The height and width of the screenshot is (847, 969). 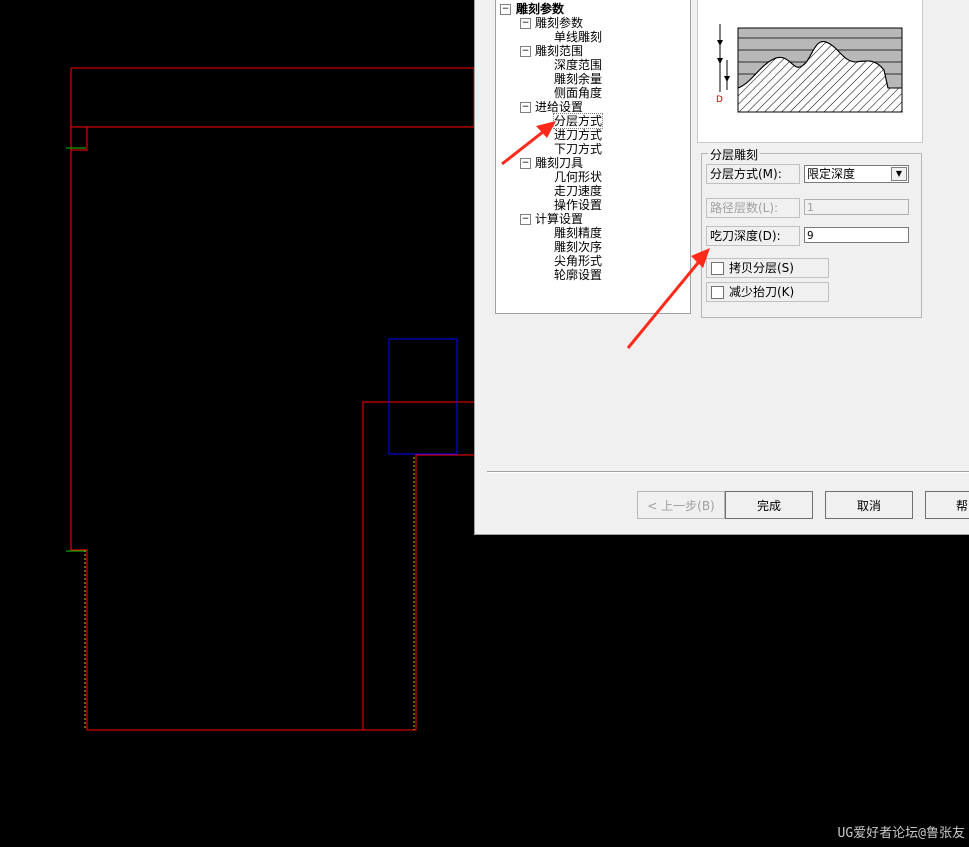 What do you see at coordinates (578, 247) in the screenshot?
I see `tree-item-order: 雕刻次序` at bounding box center [578, 247].